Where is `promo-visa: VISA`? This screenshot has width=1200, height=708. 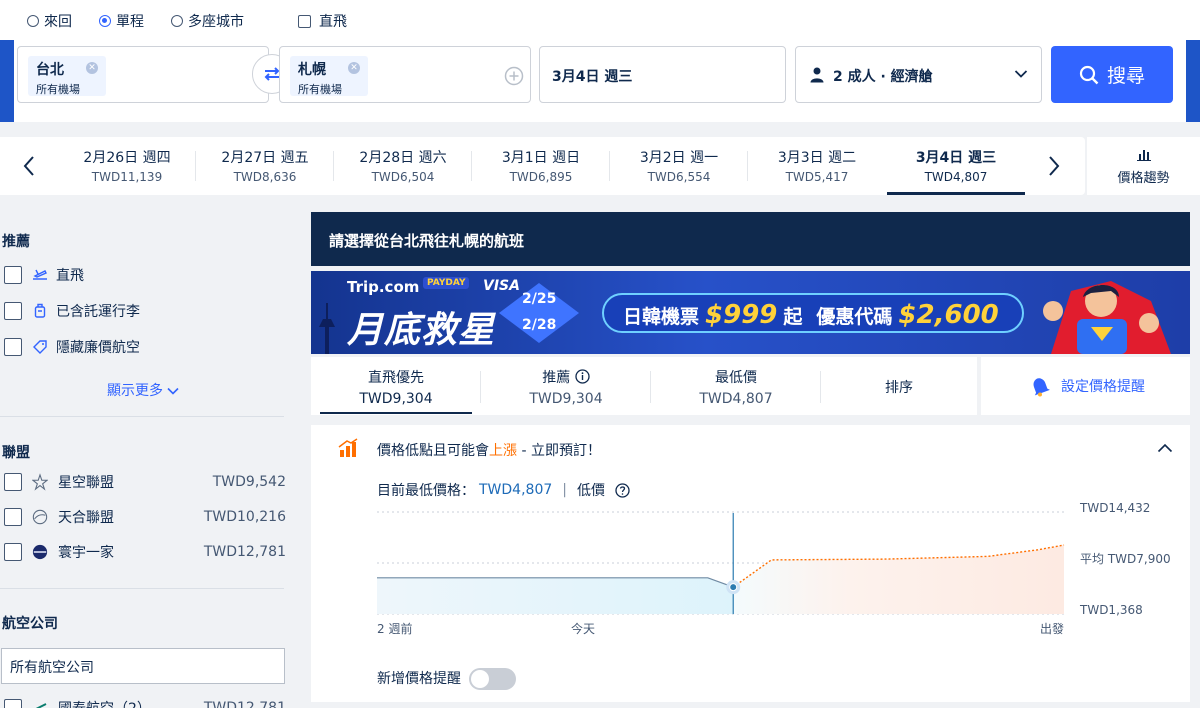 promo-visa: VISA is located at coordinates (501, 286).